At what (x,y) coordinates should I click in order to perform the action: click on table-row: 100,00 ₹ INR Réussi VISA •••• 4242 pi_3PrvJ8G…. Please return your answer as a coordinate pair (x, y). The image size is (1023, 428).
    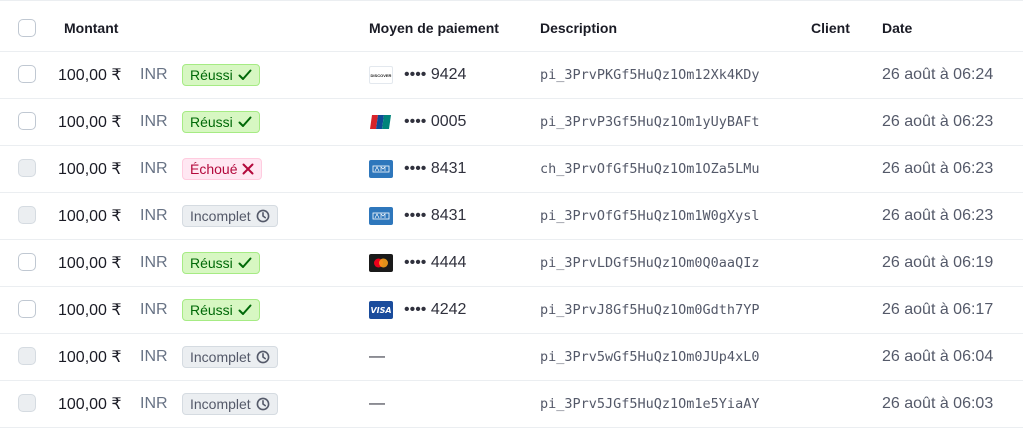
    Looking at the image, I should click on (511, 310).